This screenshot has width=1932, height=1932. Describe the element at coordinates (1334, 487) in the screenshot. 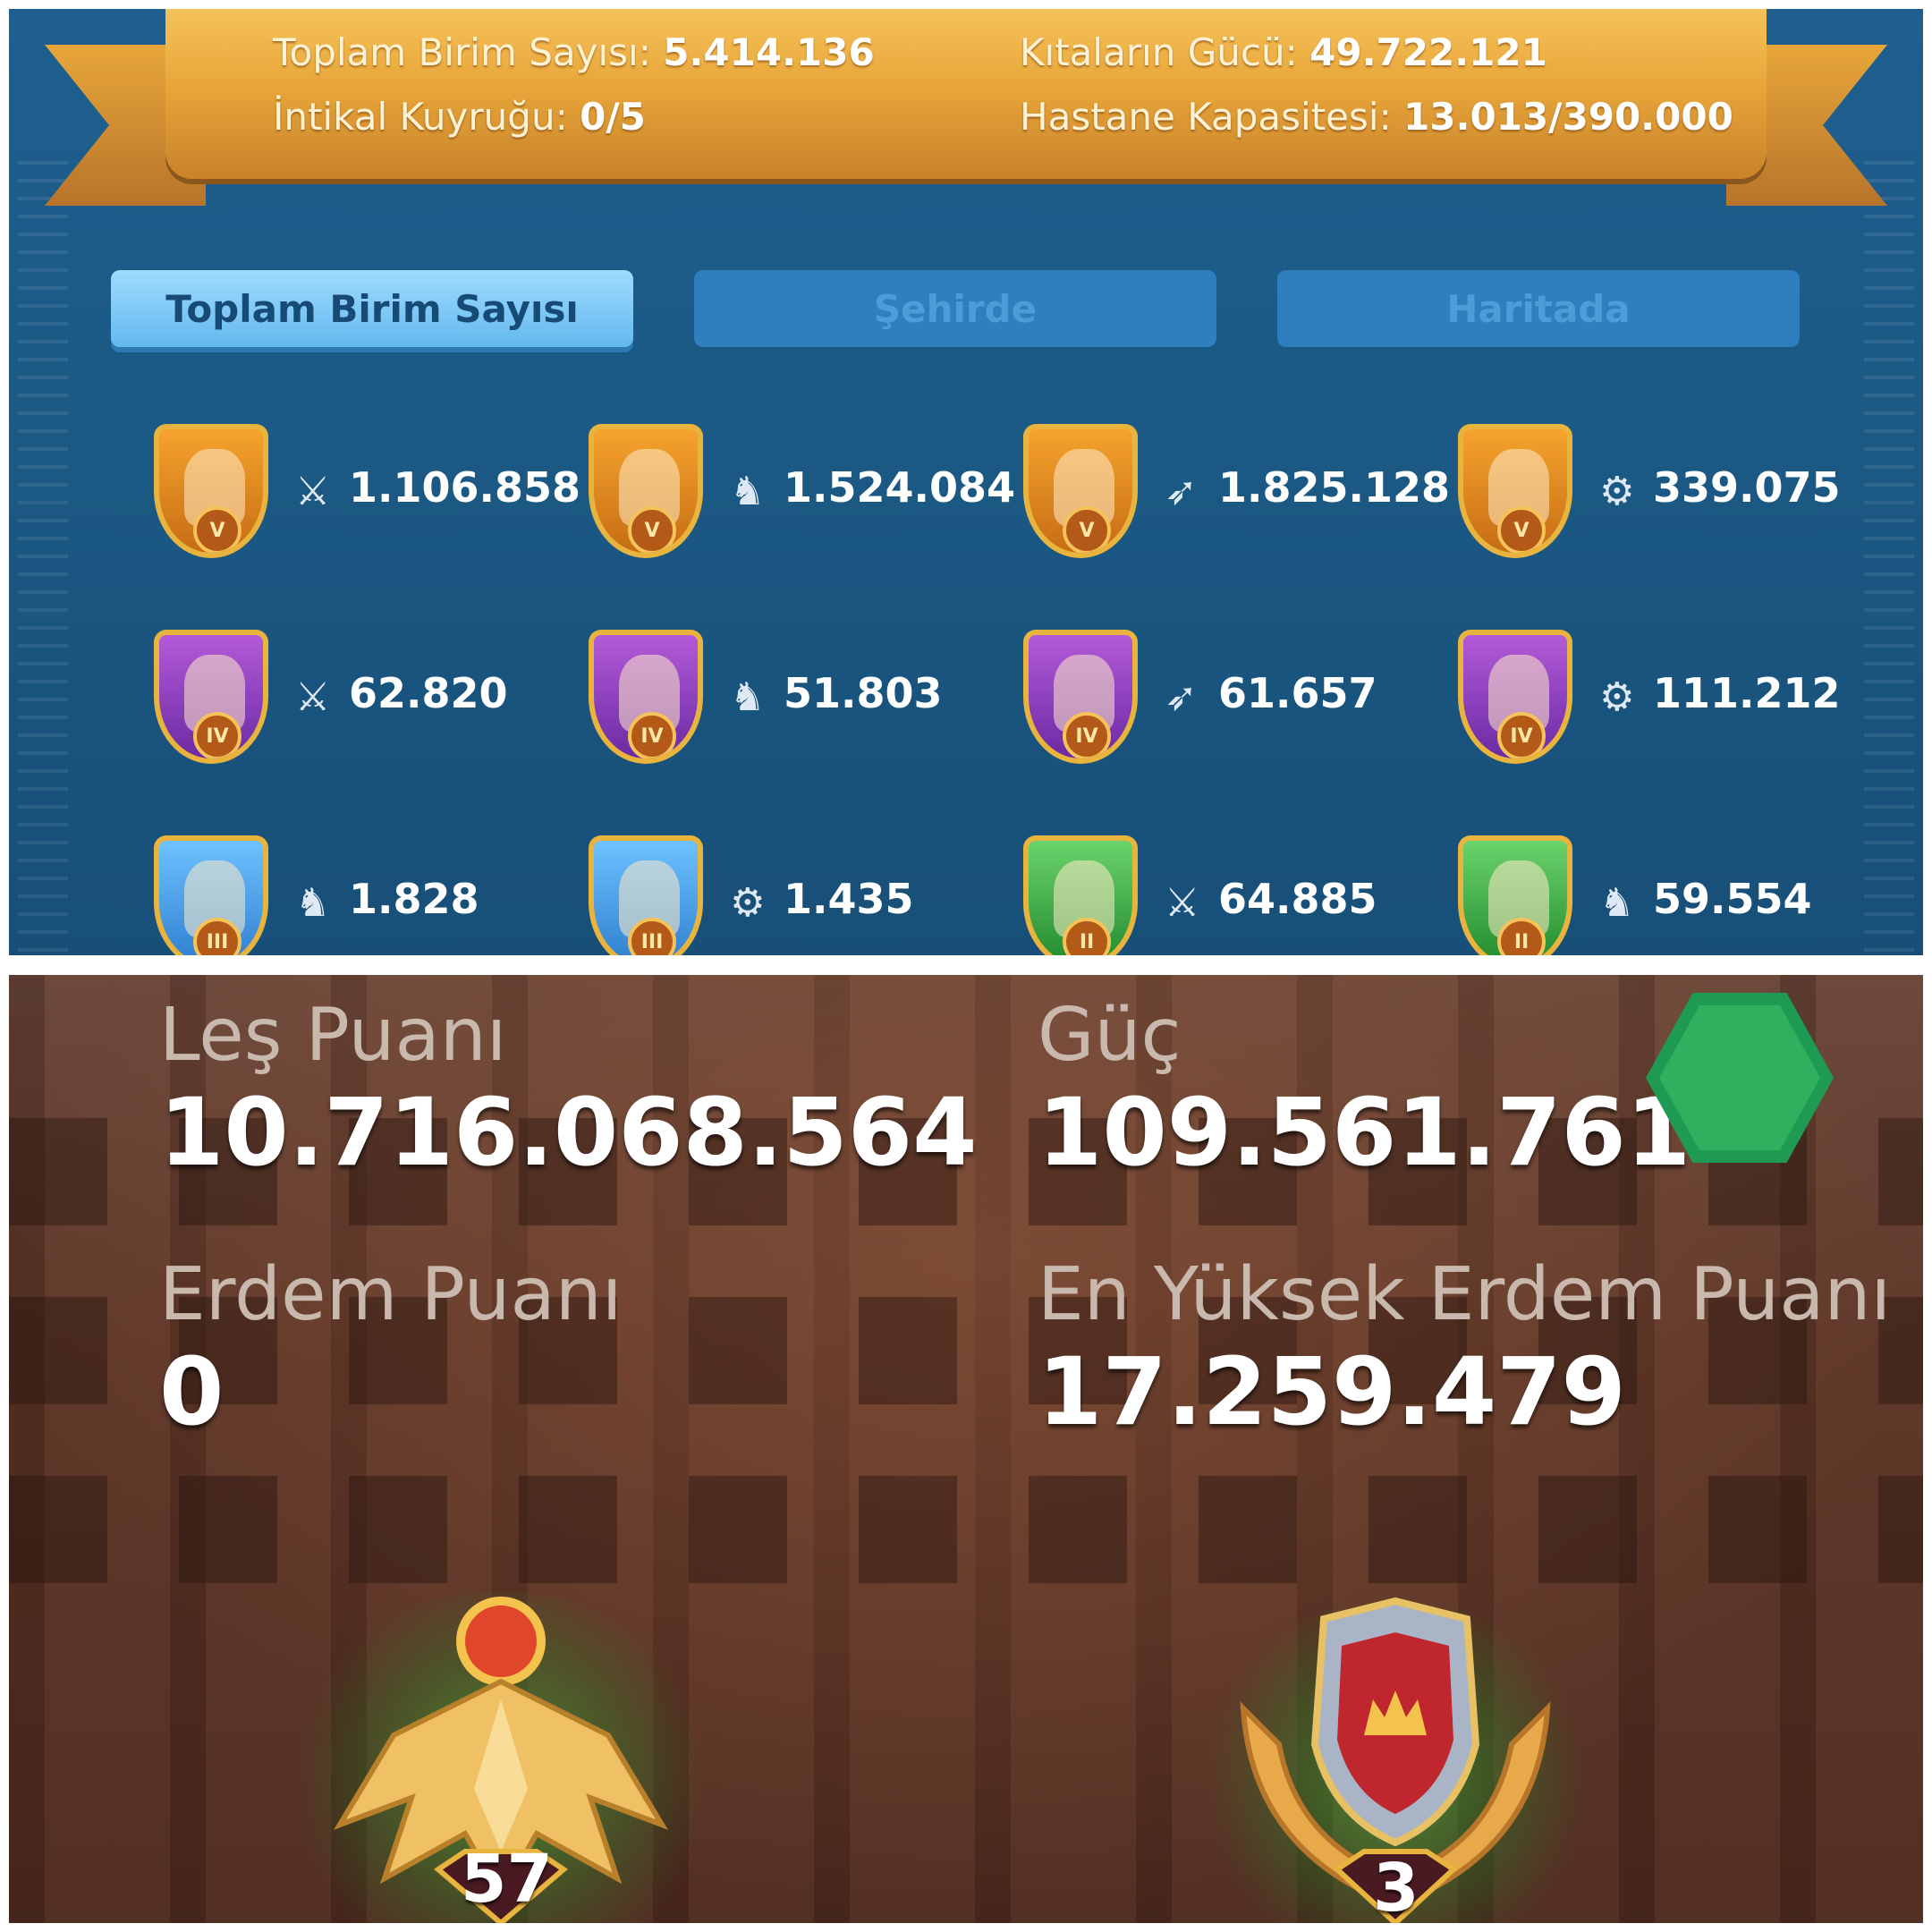

I see `unit-count: 1.825.128` at that location.